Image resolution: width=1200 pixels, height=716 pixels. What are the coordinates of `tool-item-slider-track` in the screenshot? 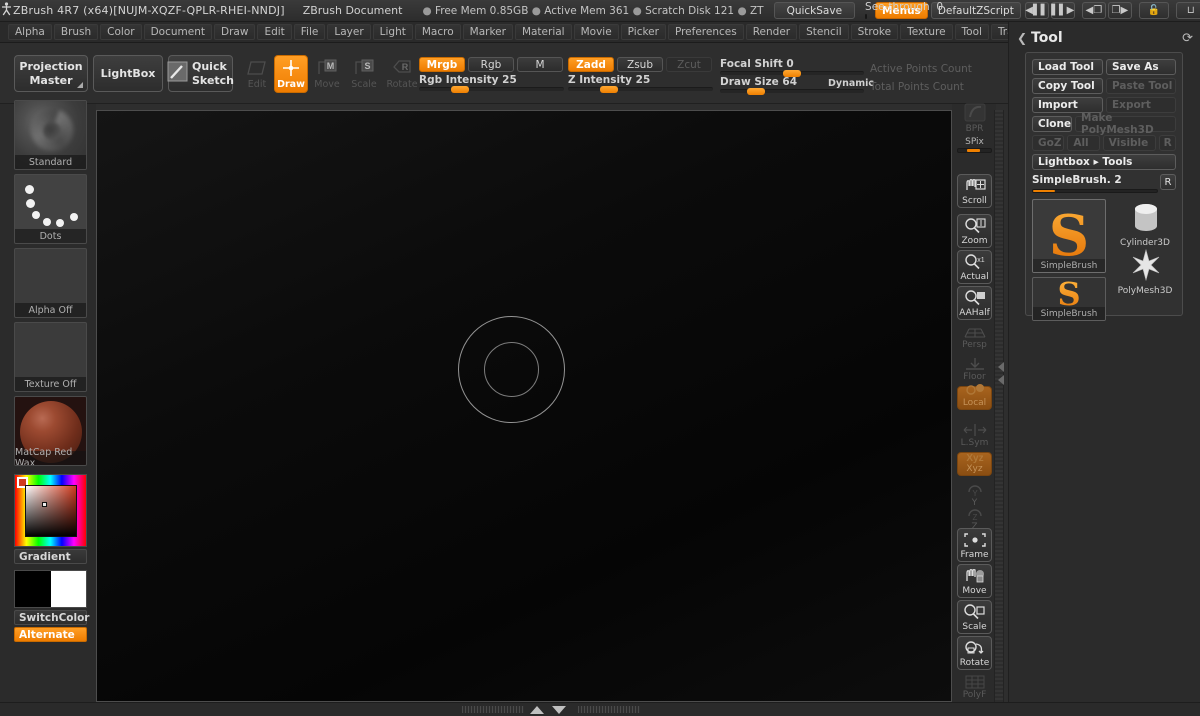 It's located at (1095, 191).